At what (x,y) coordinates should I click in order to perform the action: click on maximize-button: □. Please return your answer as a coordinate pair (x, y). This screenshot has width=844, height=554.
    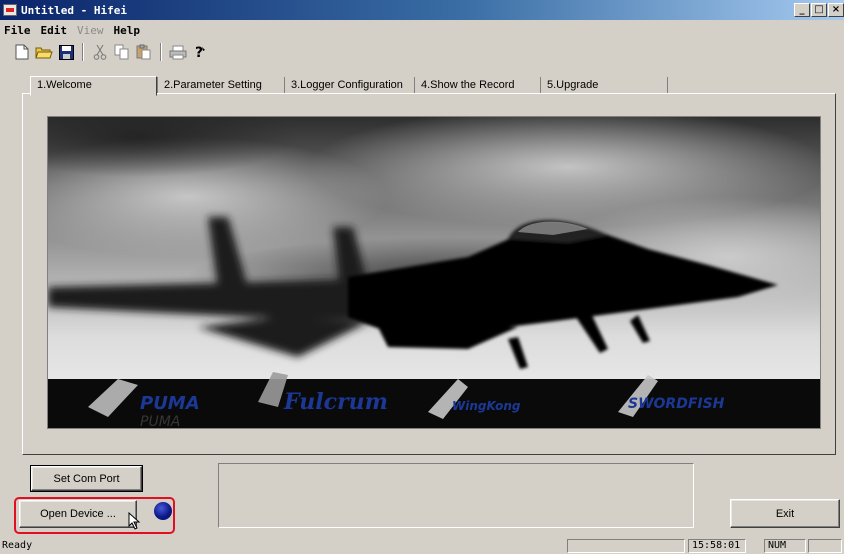
    Looking at the image, I should click on (819, 10).